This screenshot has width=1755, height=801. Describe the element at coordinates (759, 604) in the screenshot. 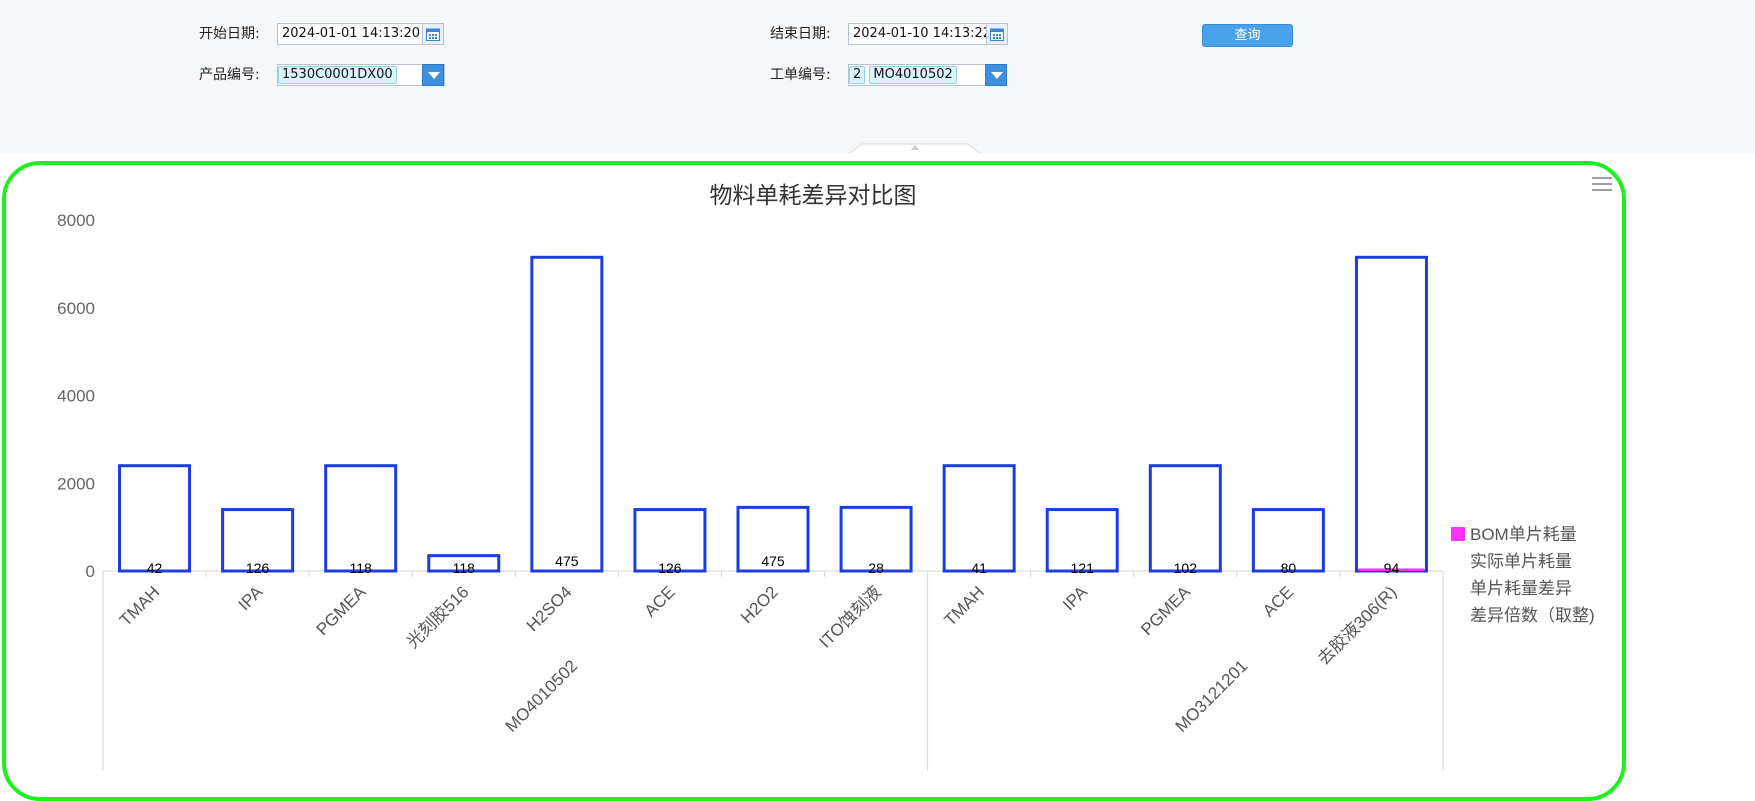

I see `x-tick-label: H2O2` at that location.